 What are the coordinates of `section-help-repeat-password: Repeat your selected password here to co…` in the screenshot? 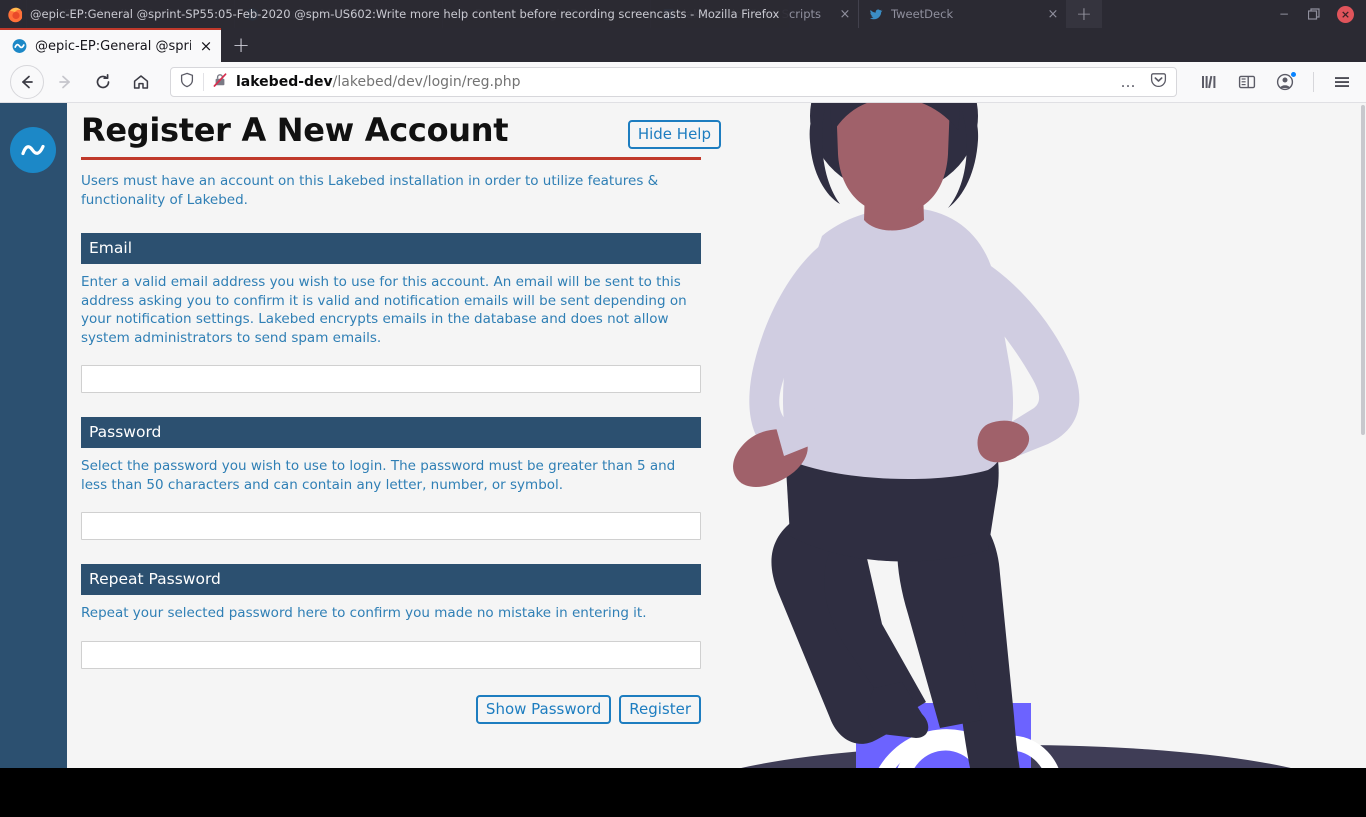 It's located at (364, 613).